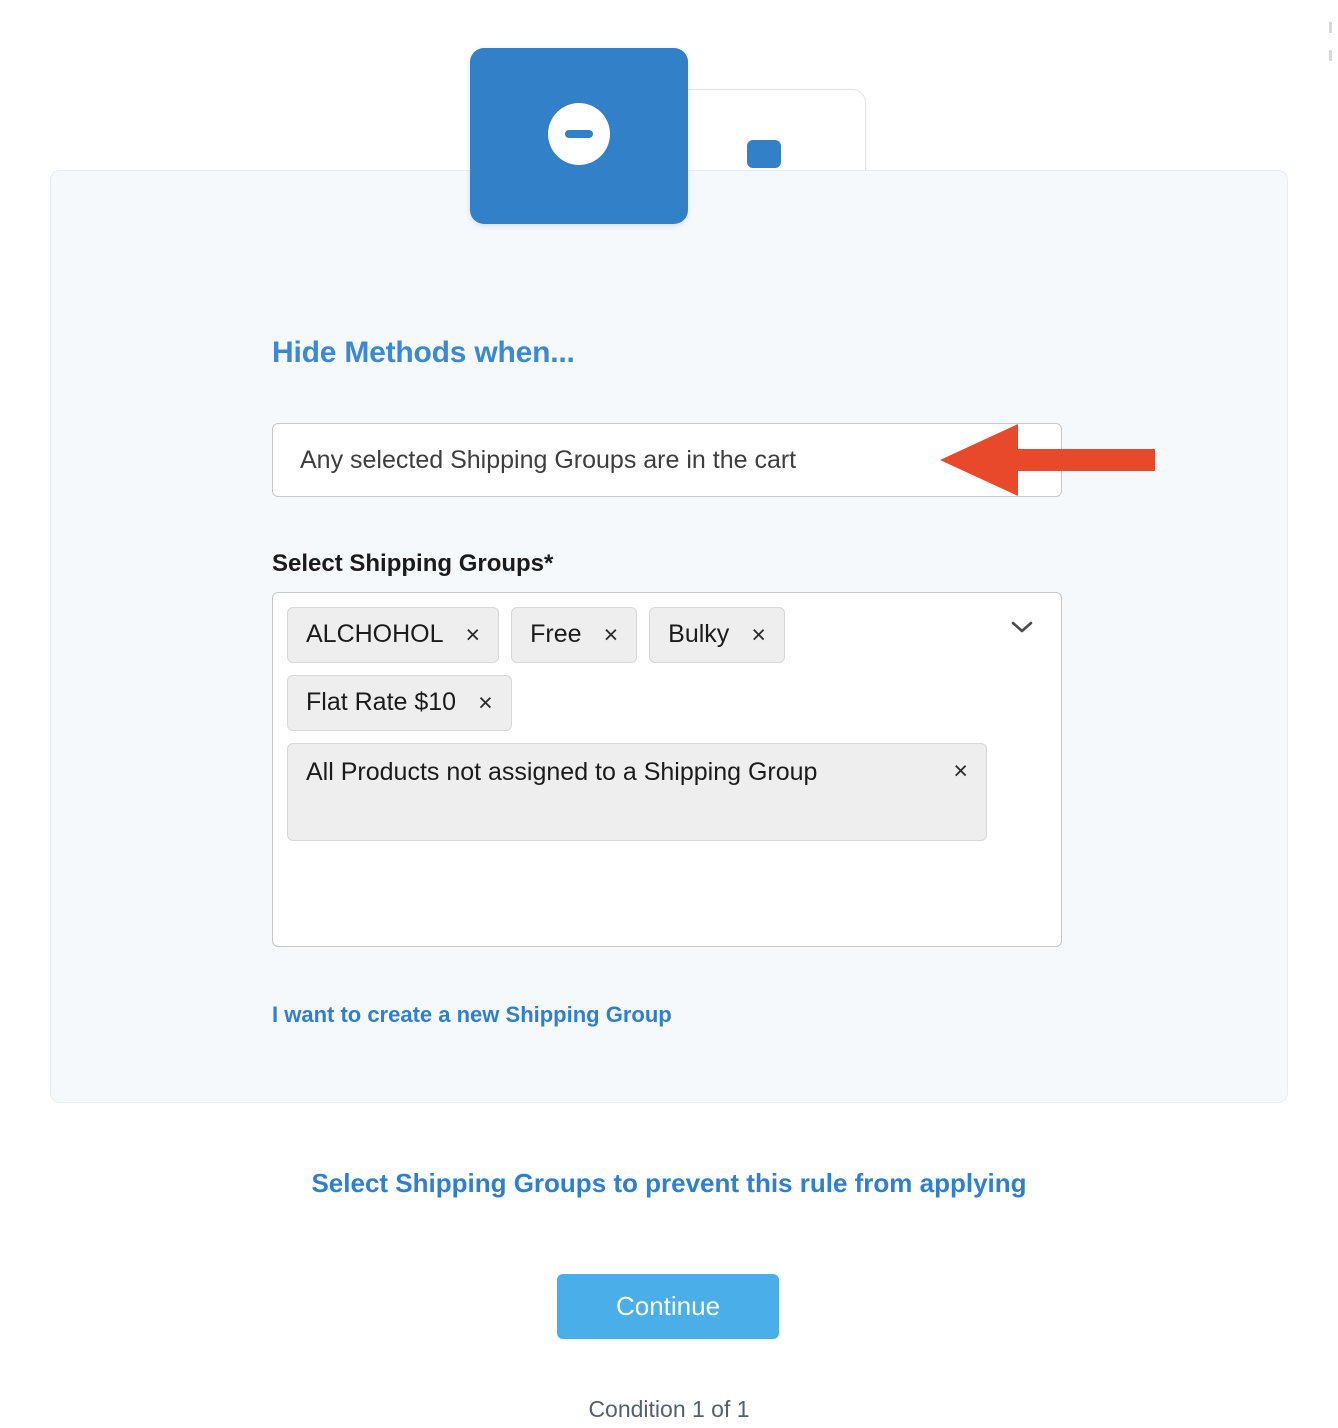  I want to click on tag-label: Free, so click(556, 634).